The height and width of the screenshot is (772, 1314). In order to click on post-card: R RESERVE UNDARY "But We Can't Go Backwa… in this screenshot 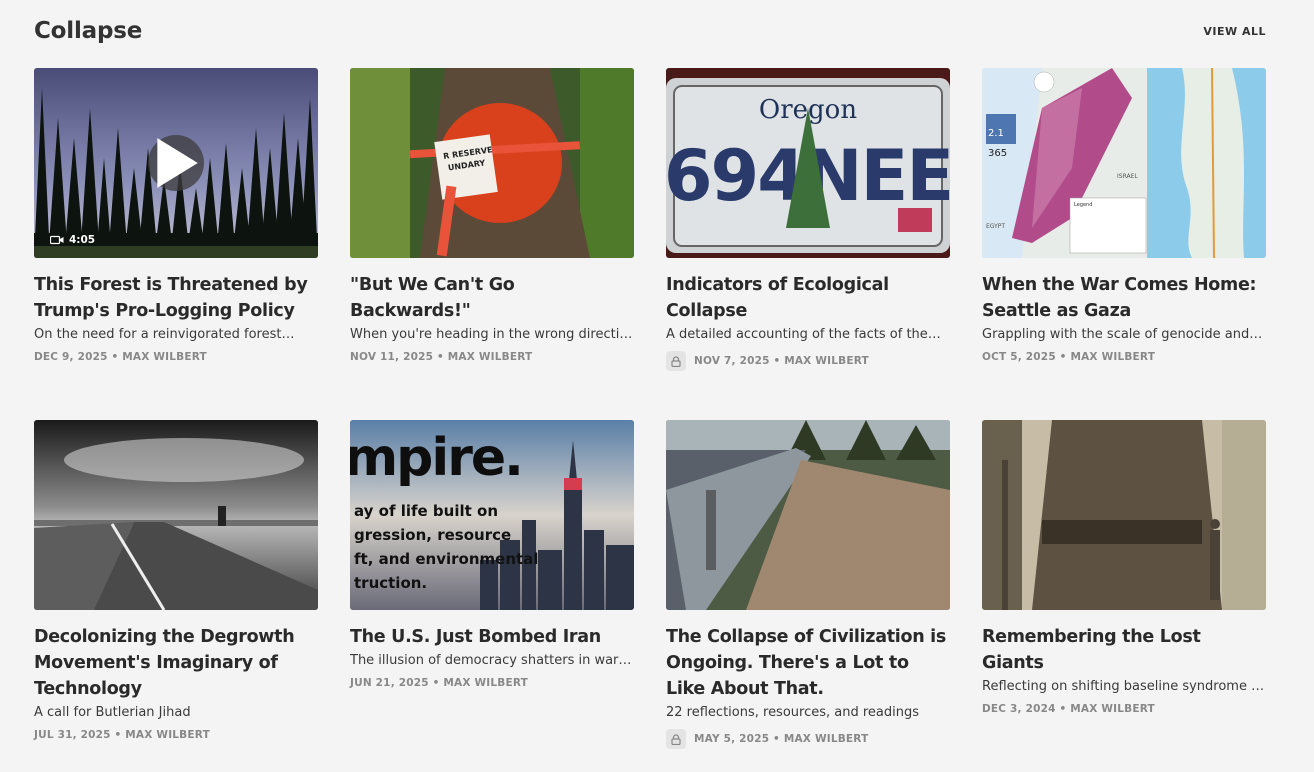, I will do `click(492, 244)`.